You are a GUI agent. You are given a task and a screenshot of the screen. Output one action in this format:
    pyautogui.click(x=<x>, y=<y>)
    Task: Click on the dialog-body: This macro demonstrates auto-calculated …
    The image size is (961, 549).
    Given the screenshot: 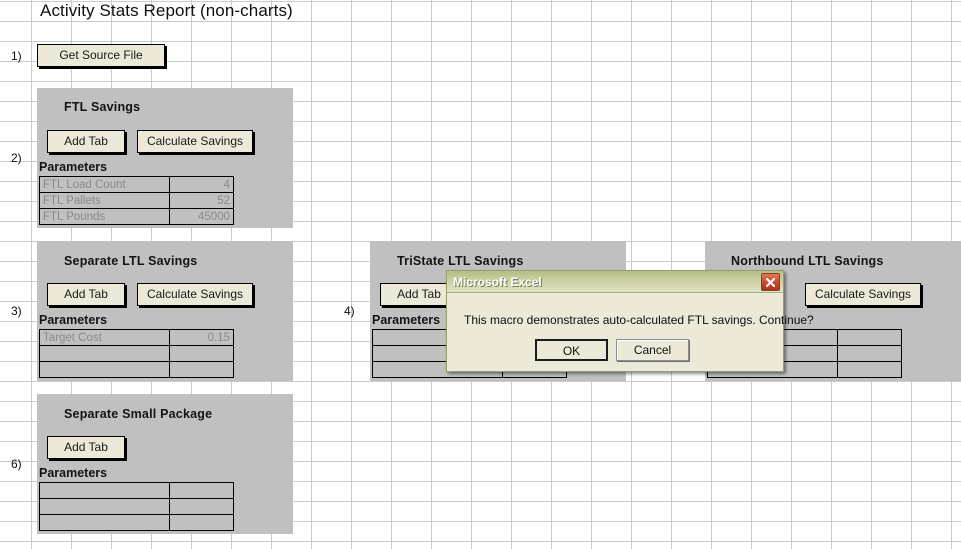 What is the action you would take?
    pyautogui.click(x=630, y=333)
    